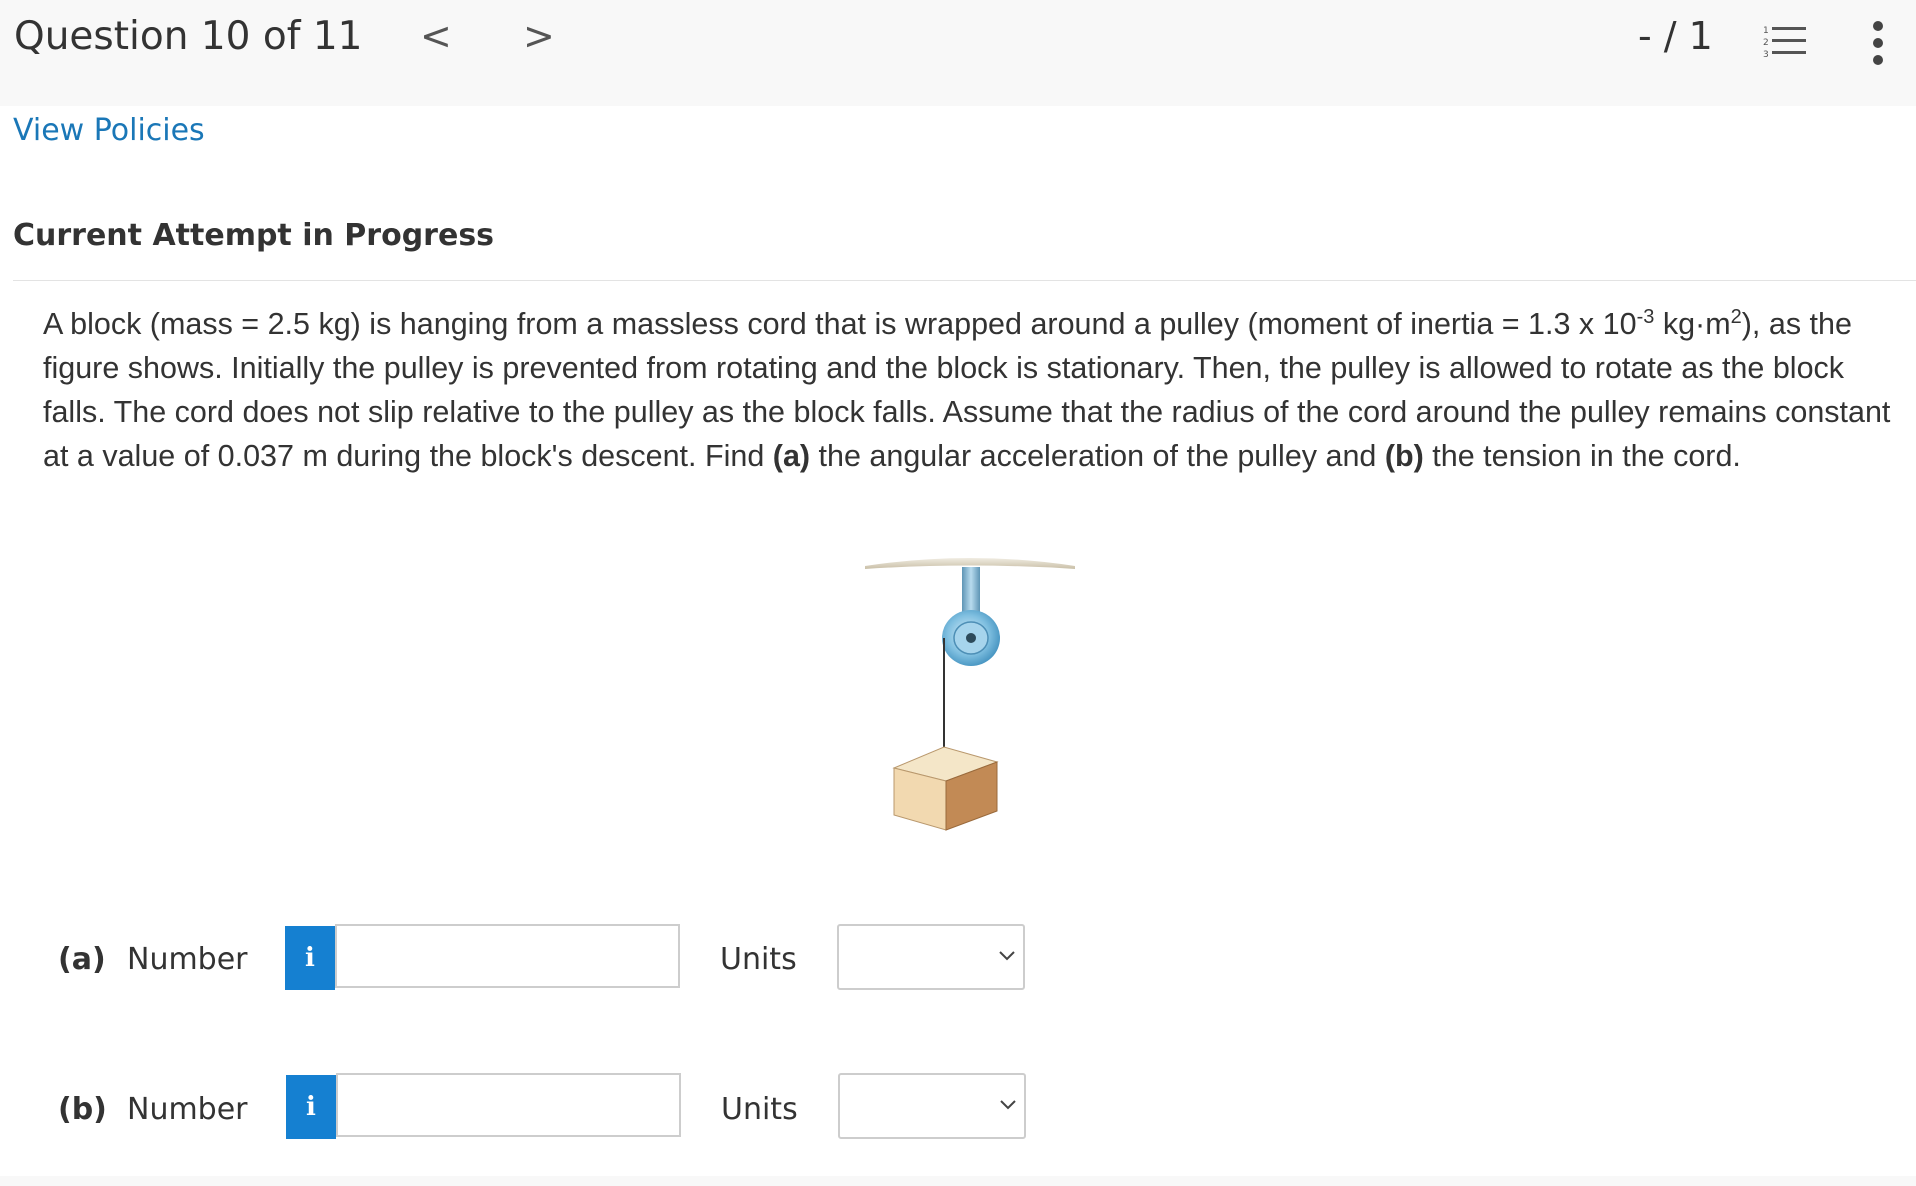 The image size is (1916, 1186). I want to click on question-header: Question 10 of 11 < > - / 1 1 2 3, so click(958, 53).